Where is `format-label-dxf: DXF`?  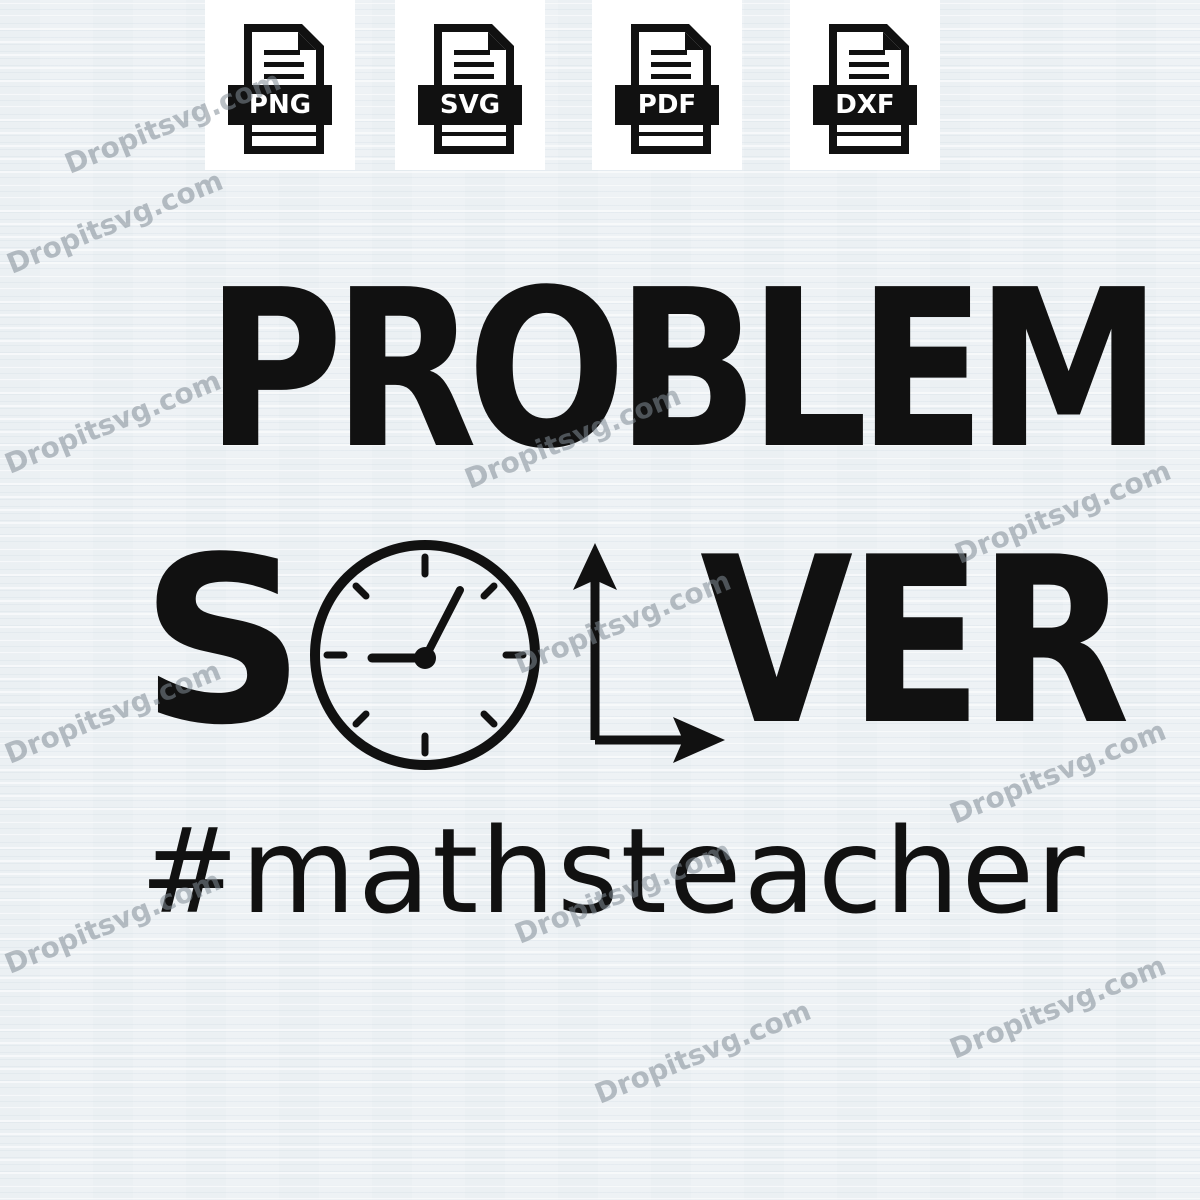 format-label-dxf: DXF is located at coordinates (865, 105).